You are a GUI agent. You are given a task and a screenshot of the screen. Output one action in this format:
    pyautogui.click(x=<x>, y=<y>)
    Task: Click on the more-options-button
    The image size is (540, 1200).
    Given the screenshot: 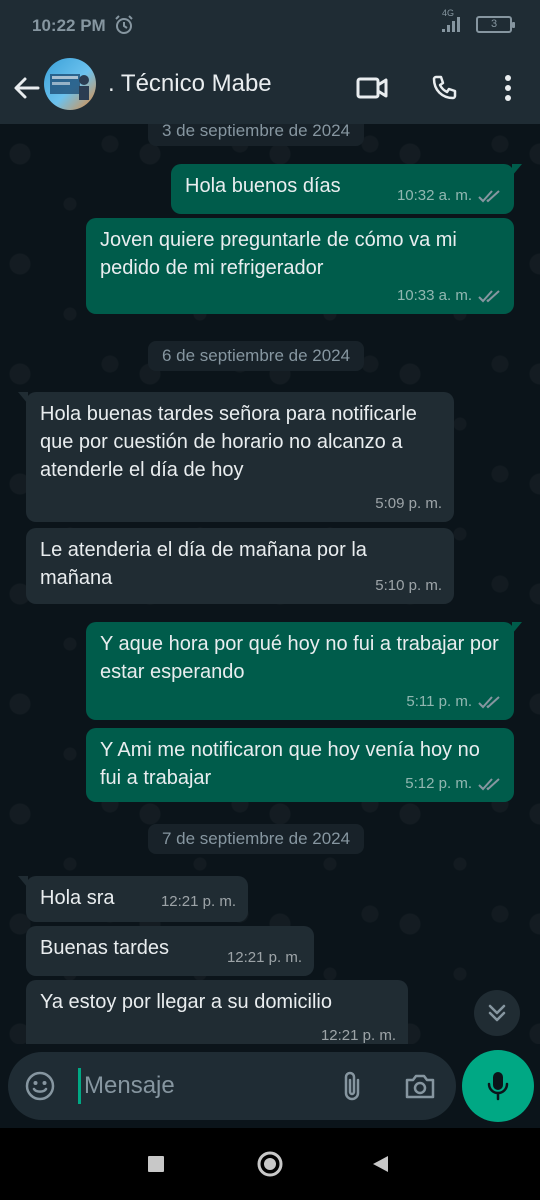 What is the action you would take?
    pyautogui.click(x=508, y=88)
    